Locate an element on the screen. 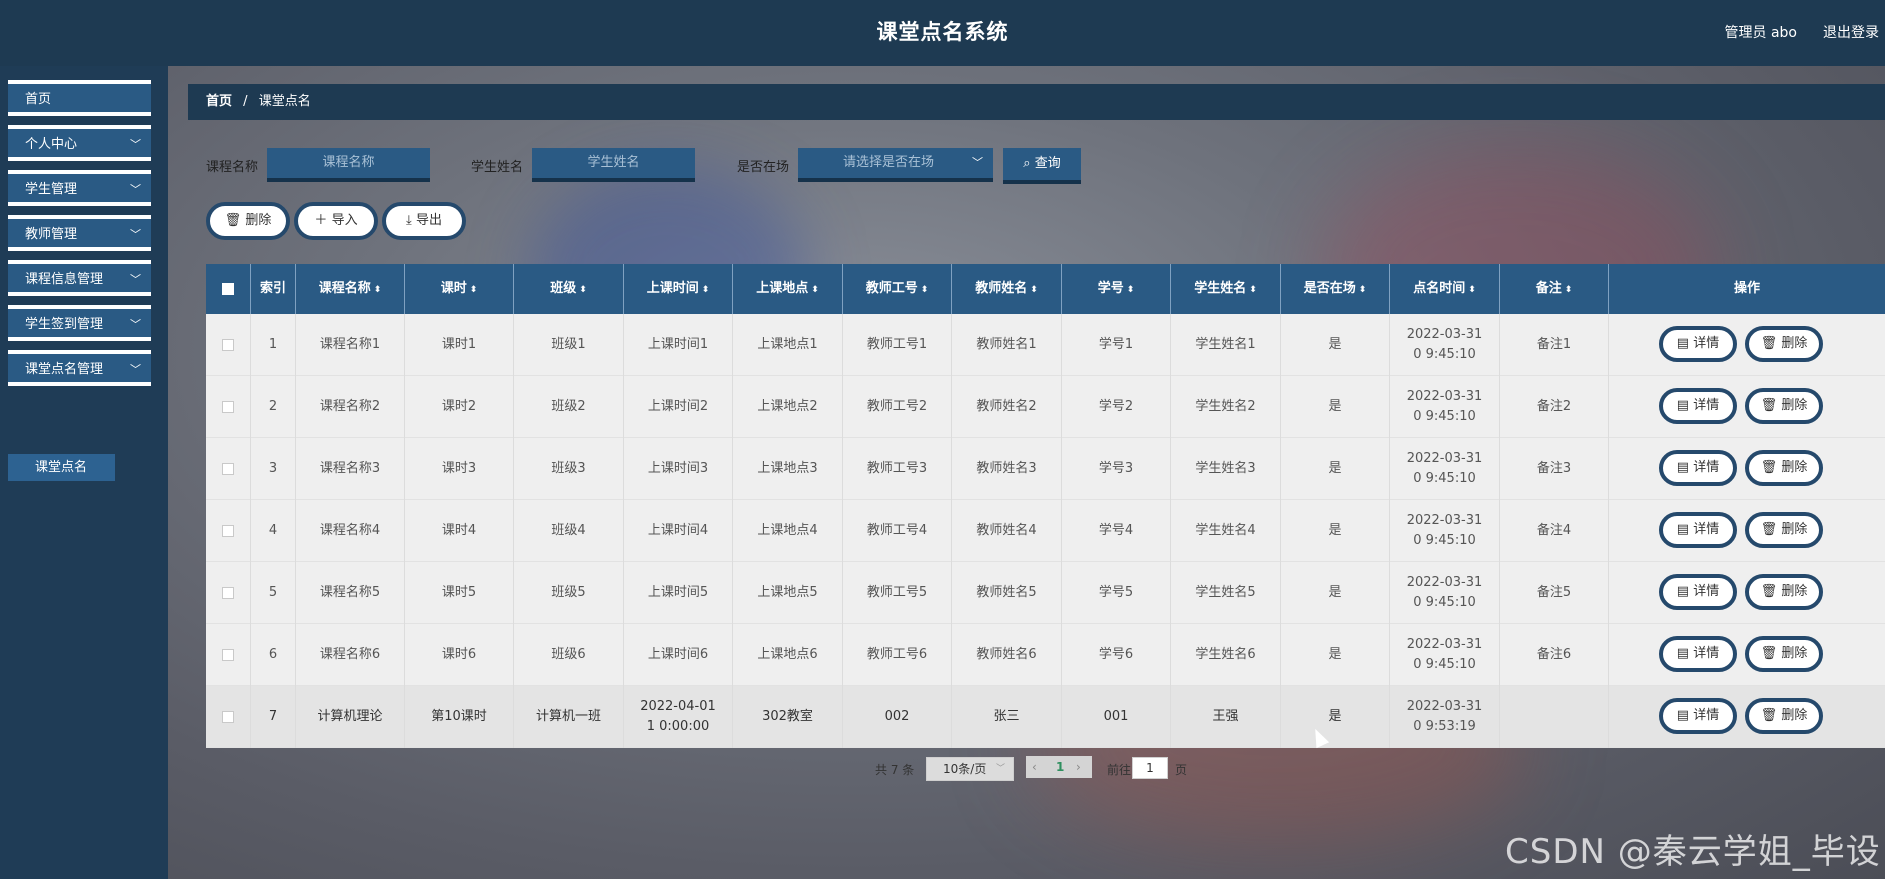  page-number-current: 1 is located at coordinates (1060, 767).